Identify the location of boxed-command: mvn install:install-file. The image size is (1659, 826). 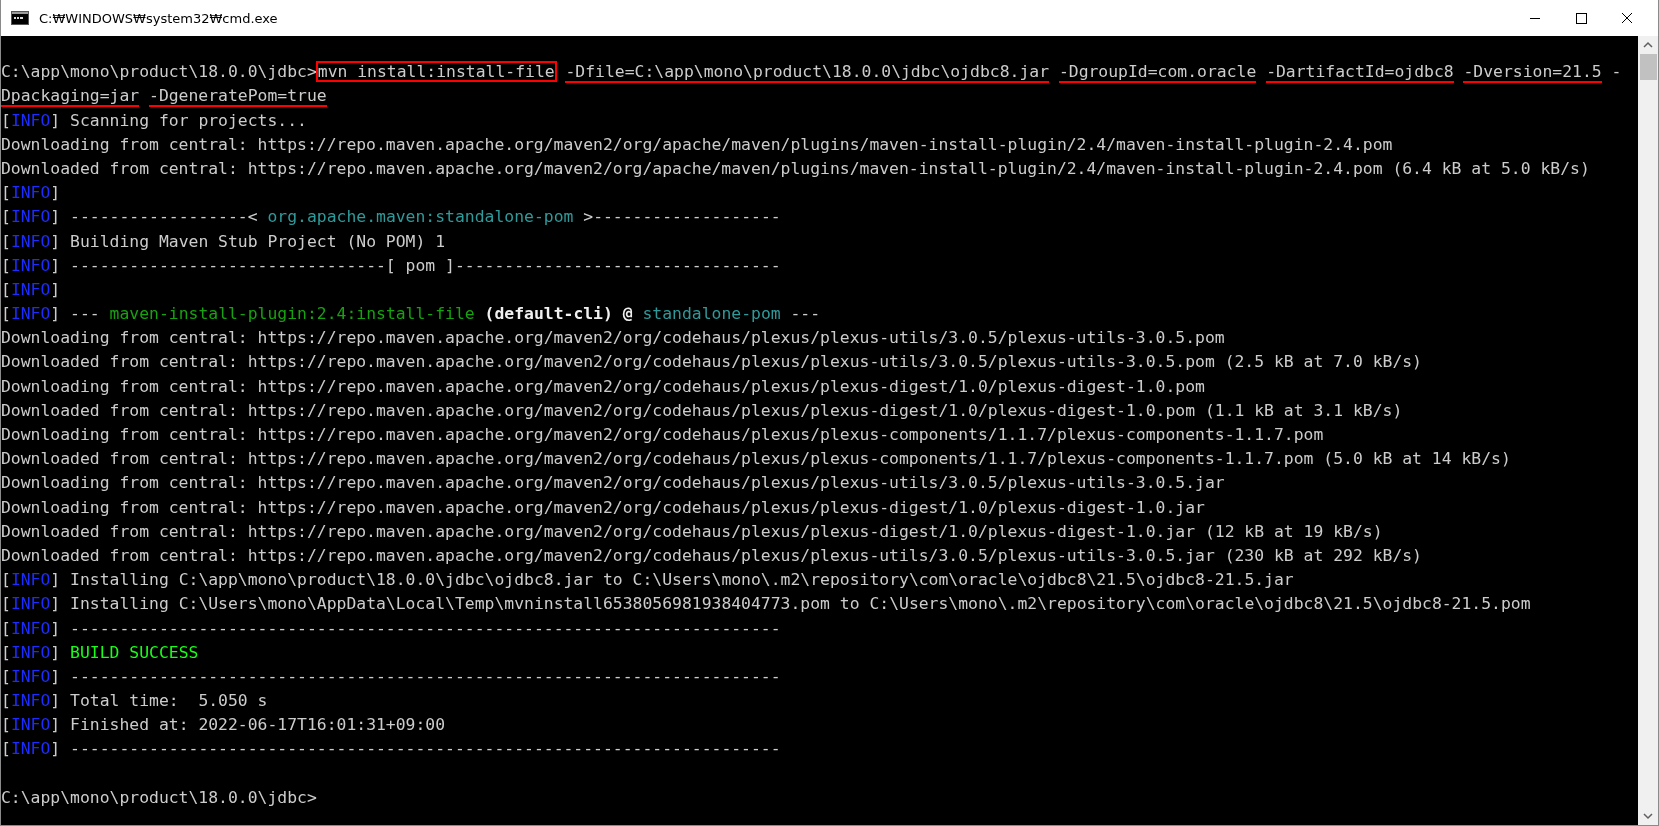
(436, 72).